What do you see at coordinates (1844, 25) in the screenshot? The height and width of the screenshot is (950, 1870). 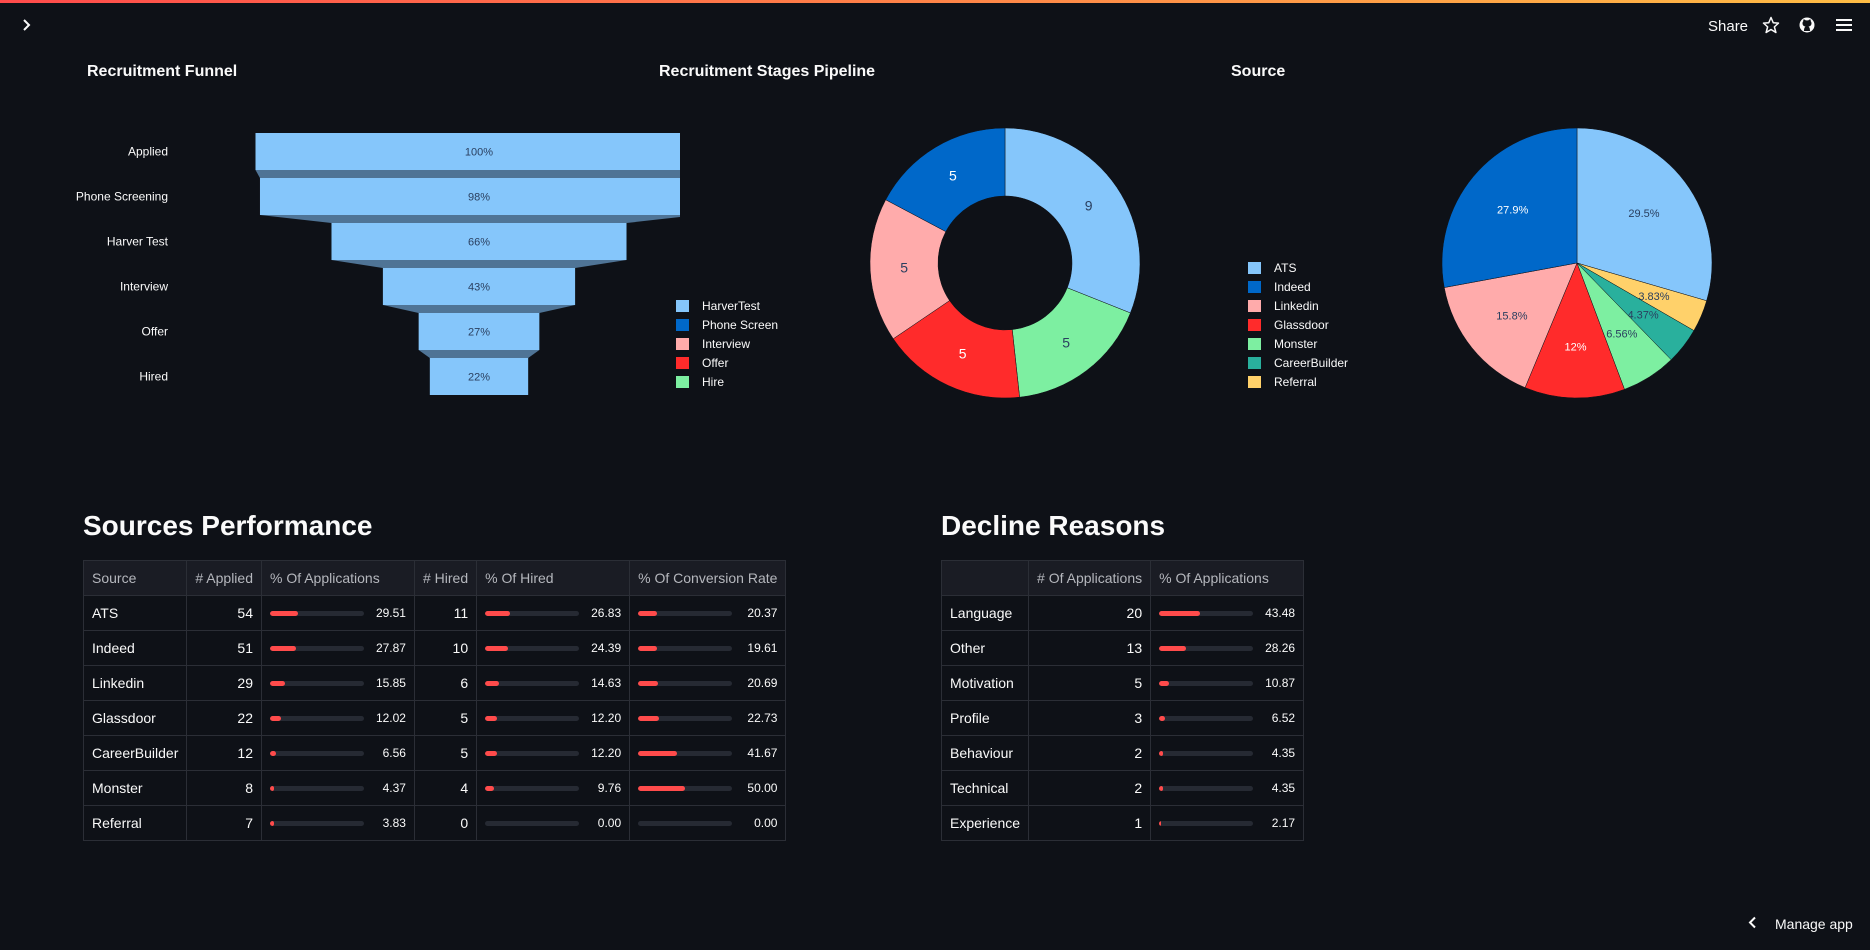 I see `hamburger-menu-icon` at bounding box center [1844, 25].